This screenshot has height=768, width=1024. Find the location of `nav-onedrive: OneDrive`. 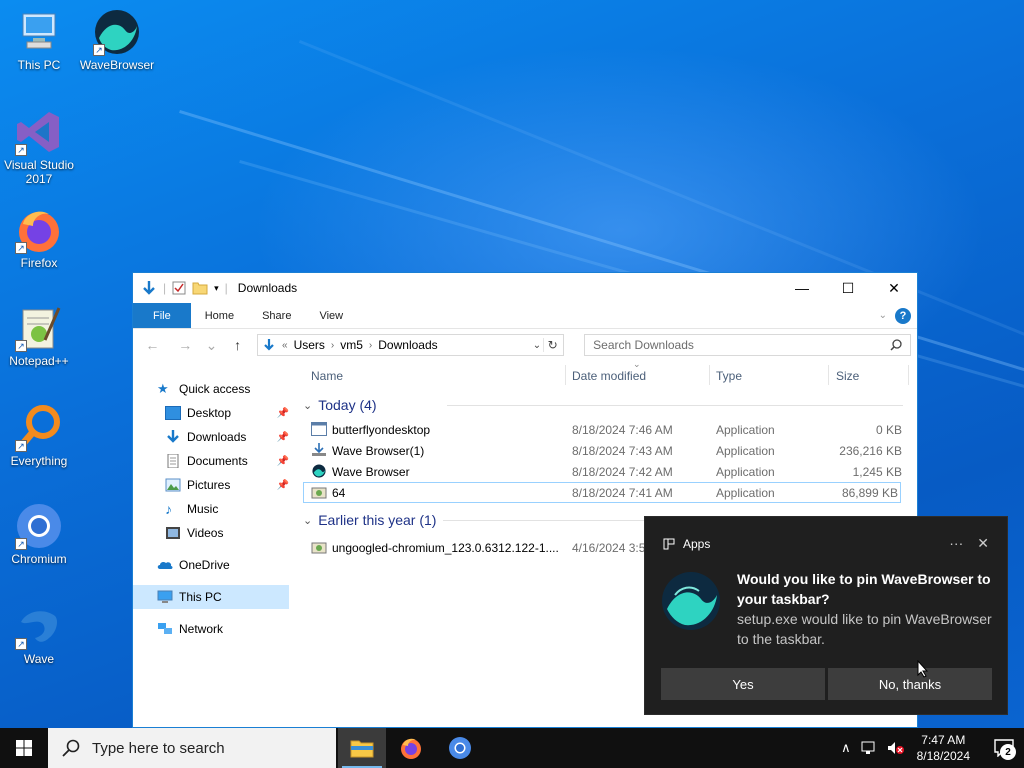

nav-onedrive: OneDrive is located at coordinates (213, 565).